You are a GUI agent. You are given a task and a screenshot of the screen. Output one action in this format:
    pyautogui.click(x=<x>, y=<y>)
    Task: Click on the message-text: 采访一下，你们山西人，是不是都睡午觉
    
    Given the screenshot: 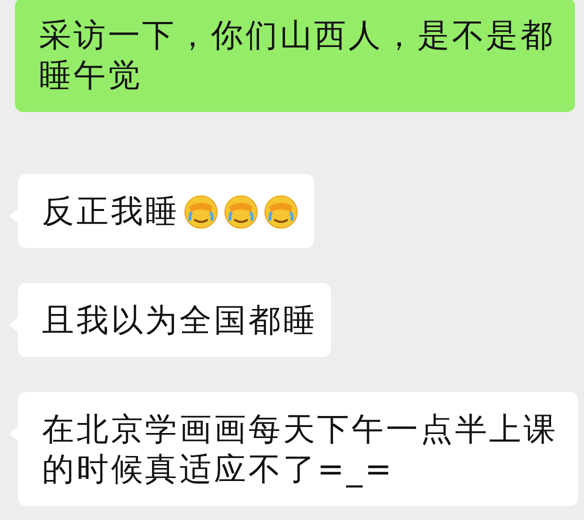 What is the action you would take?
    pyautogui.click(x=297, y=55)
    